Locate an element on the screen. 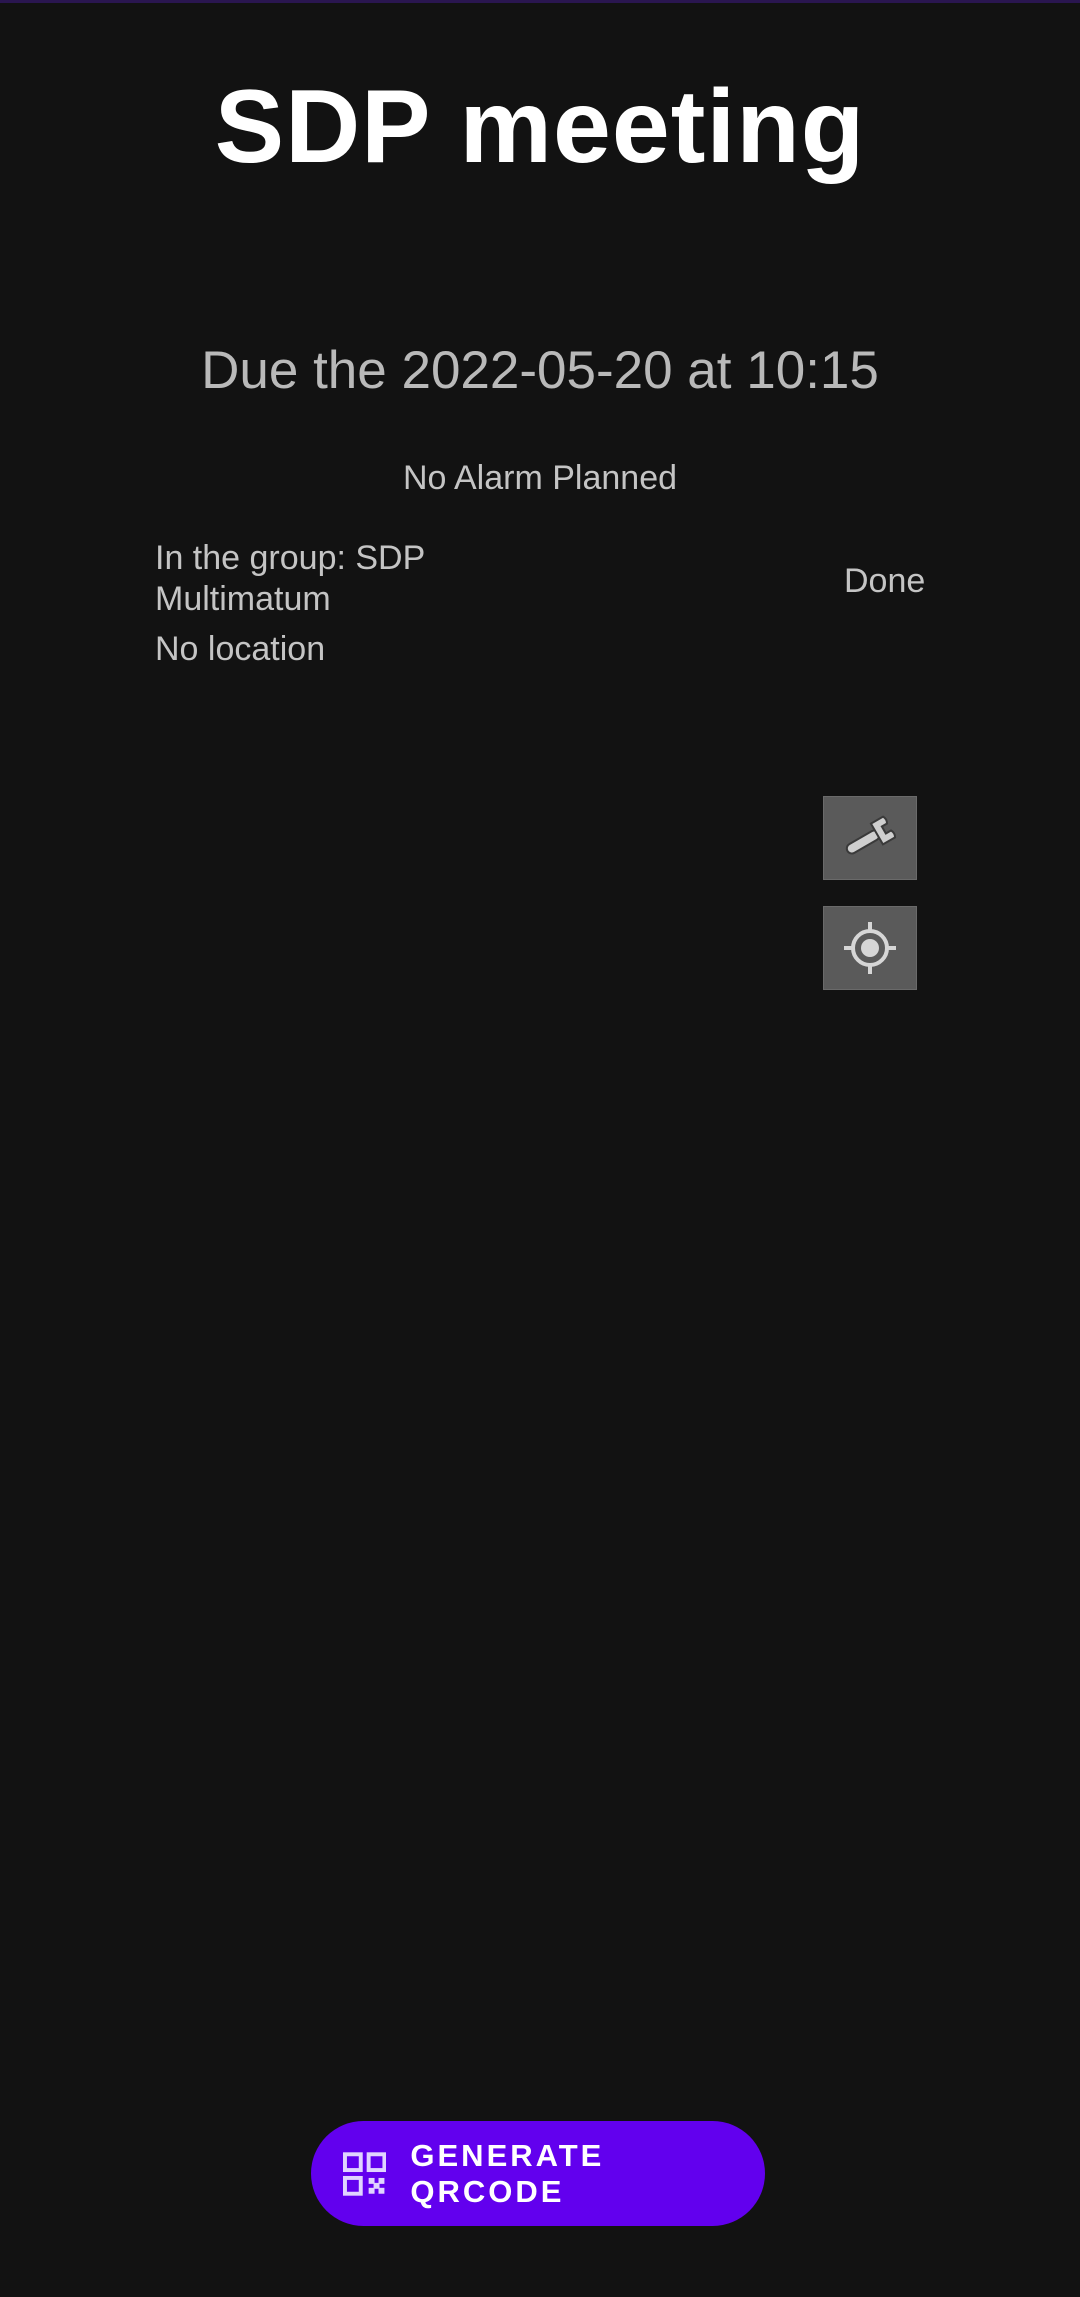  task-status-text: Done is located at coordinates (885, 581).